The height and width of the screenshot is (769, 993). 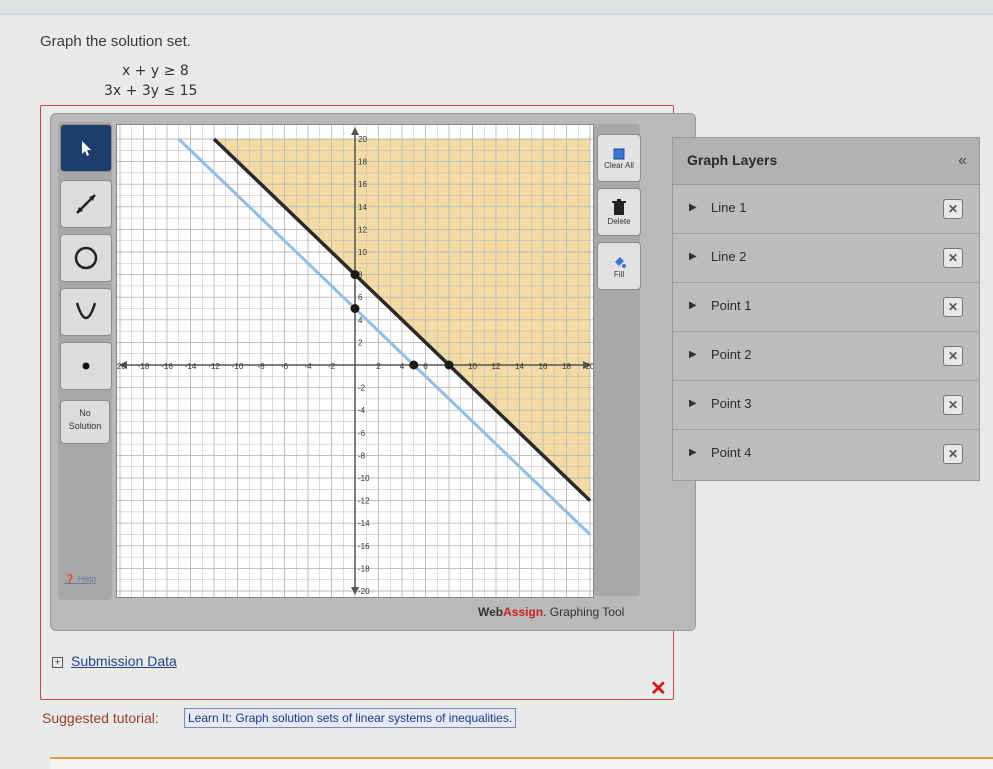 I want to click on fill-label: Fill, so click(x=619, y=274).